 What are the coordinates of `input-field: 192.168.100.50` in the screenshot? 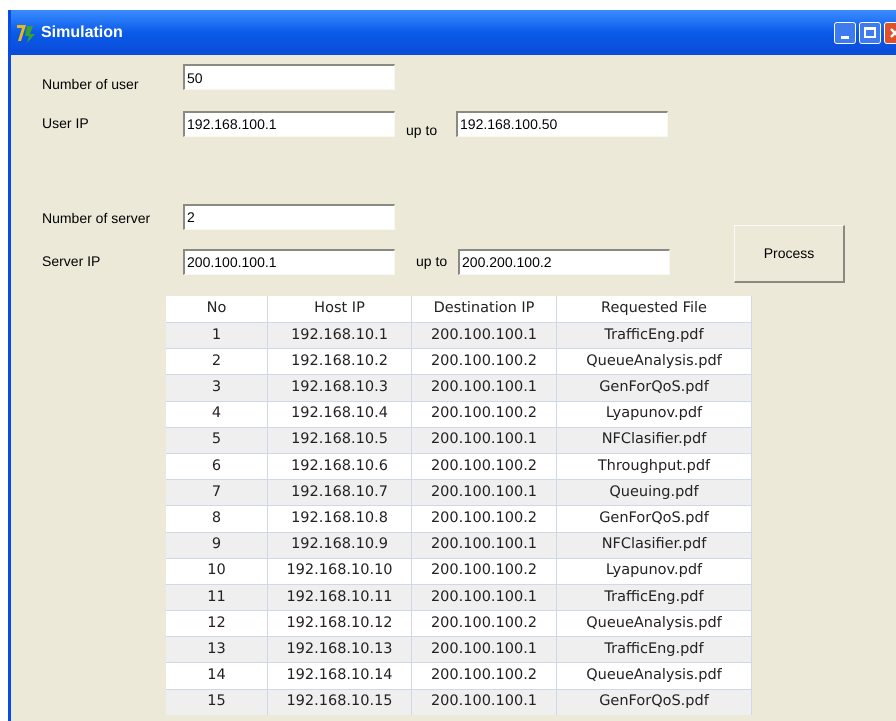 It's located at (562, 123).